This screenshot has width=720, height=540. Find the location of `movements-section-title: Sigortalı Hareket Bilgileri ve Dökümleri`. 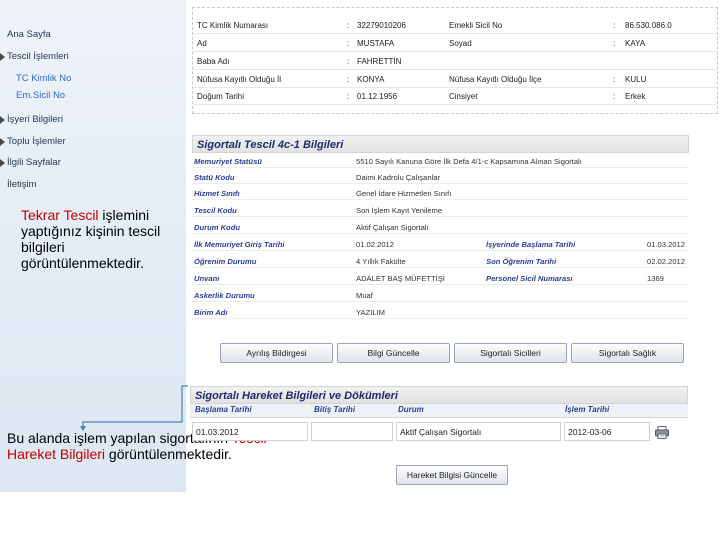

movements-section-title: Sigortalı Hareket Bilgileri ve Dökümleri is located at coordinates (439, 395).